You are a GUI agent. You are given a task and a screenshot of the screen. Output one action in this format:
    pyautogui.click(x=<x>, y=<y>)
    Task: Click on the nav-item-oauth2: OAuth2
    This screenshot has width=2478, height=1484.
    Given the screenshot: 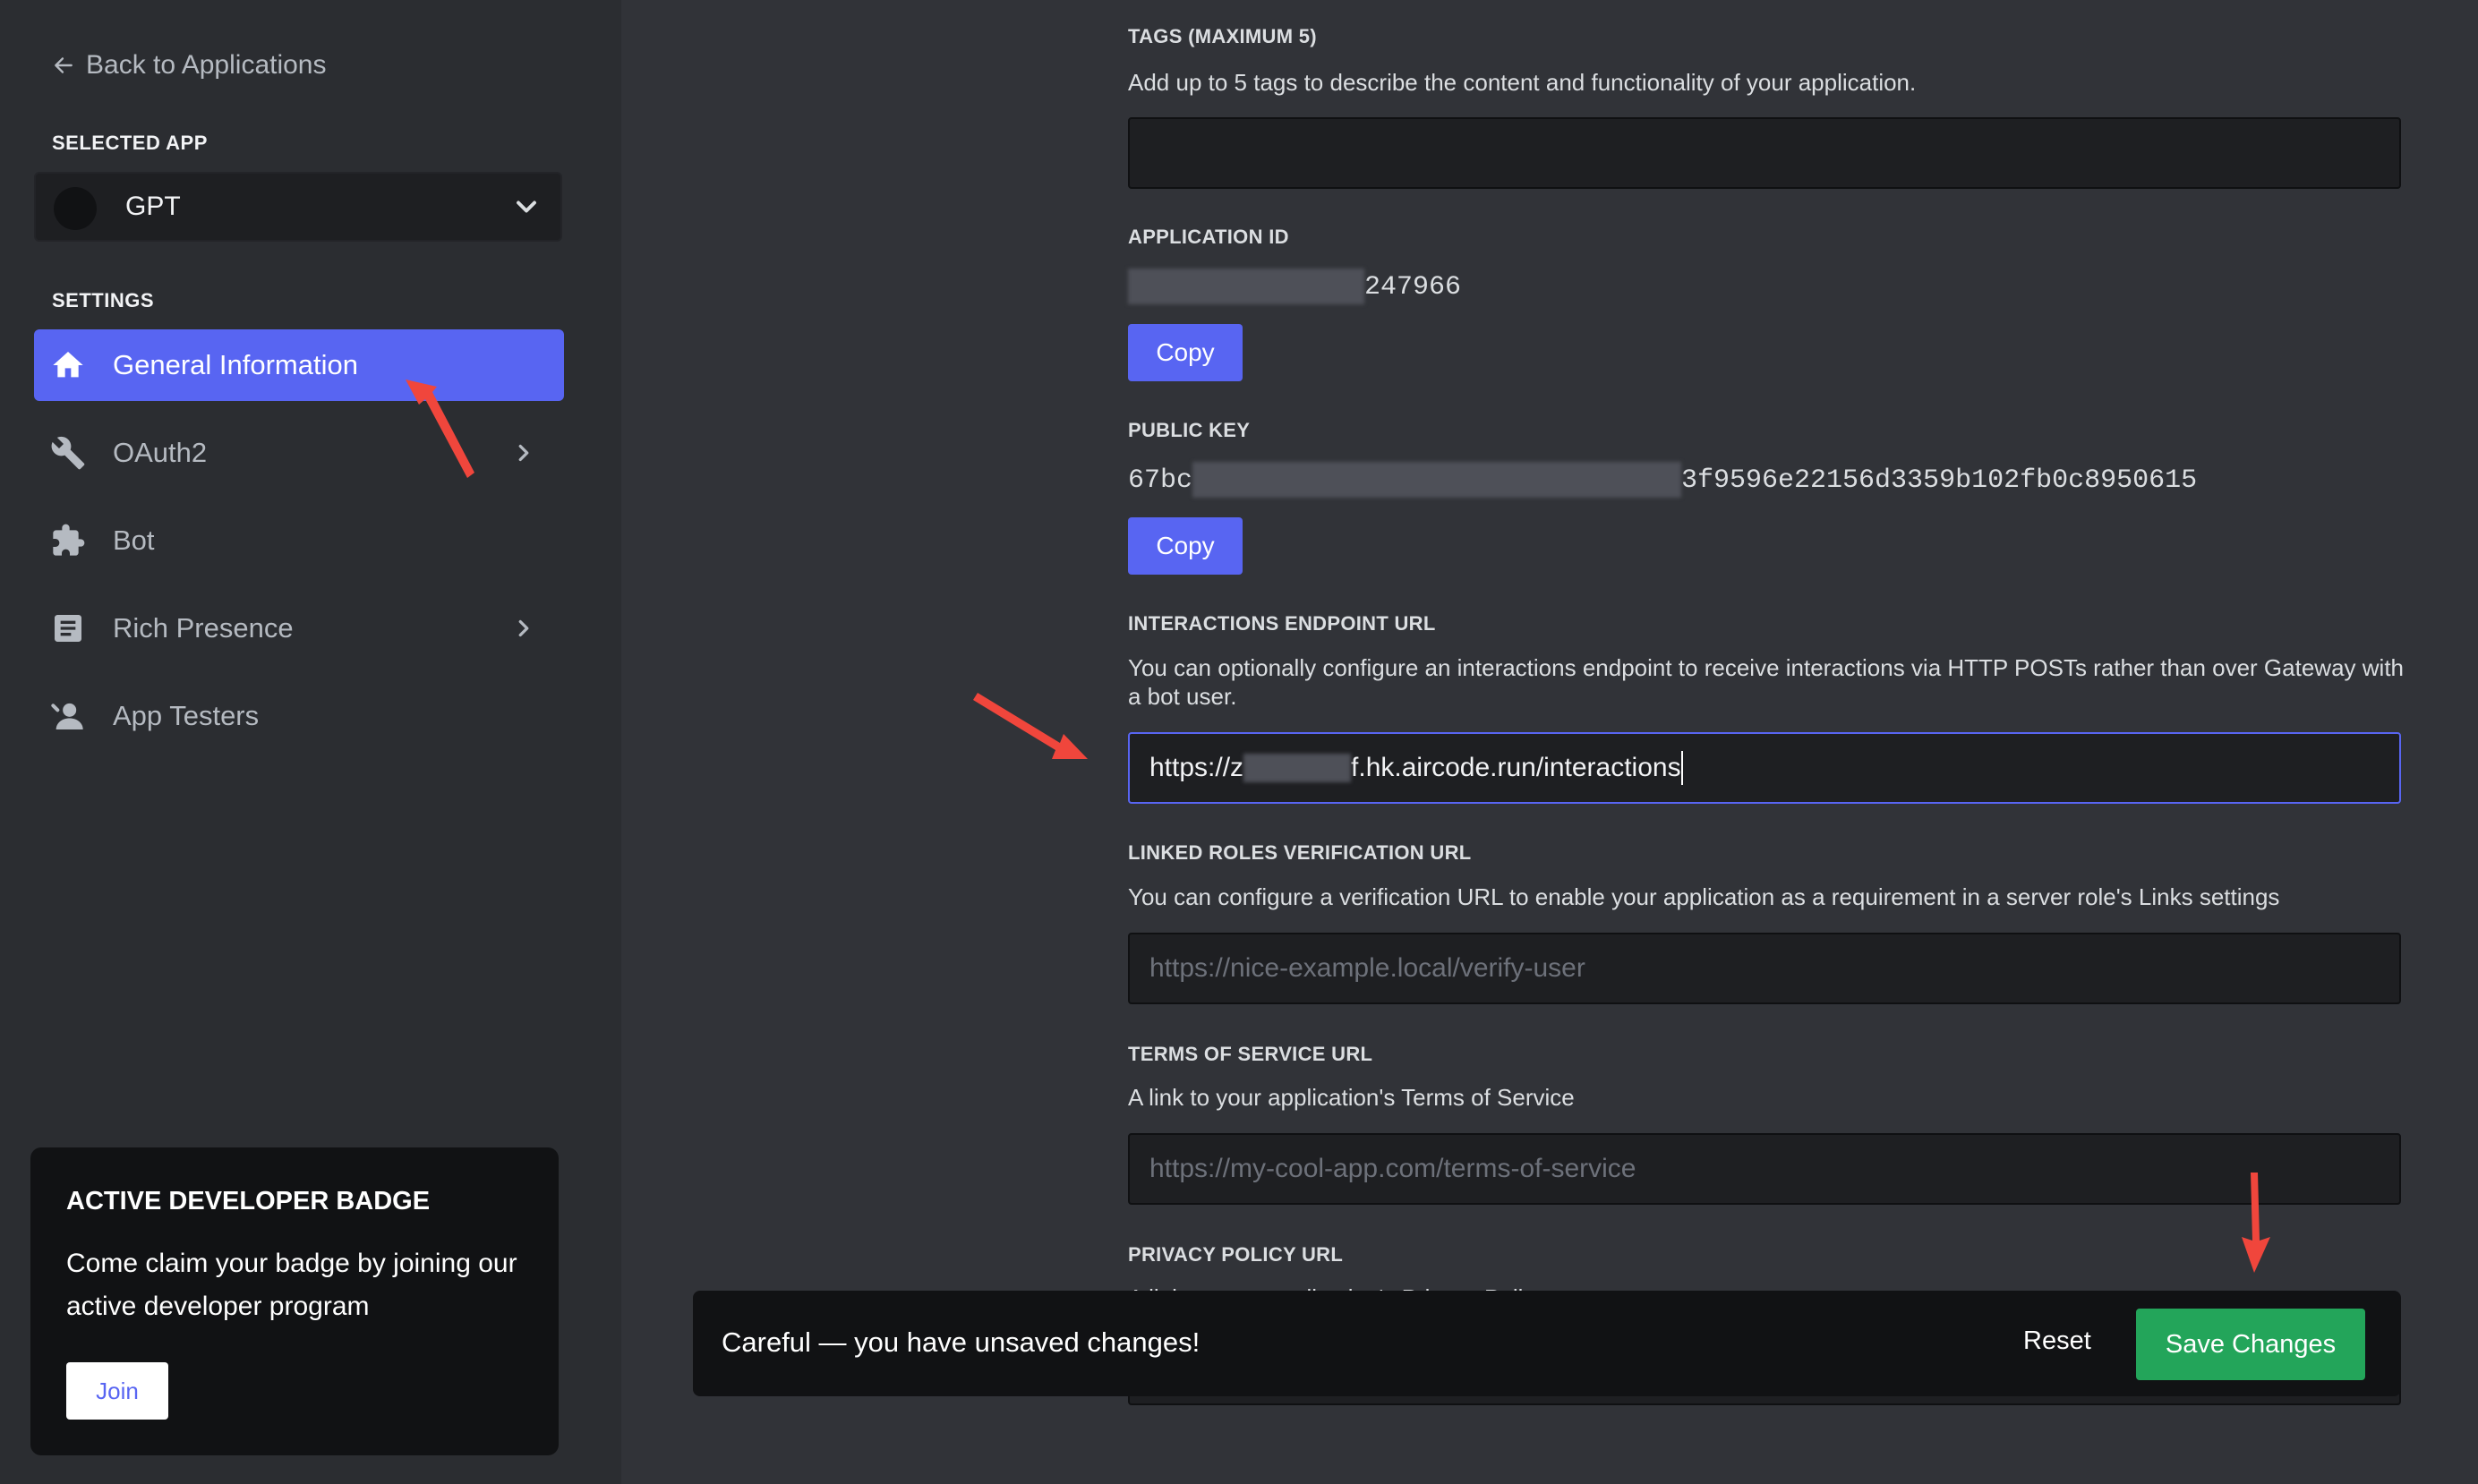 What is the action you would take?
    pyautogui.click(x=299, y=453)
    